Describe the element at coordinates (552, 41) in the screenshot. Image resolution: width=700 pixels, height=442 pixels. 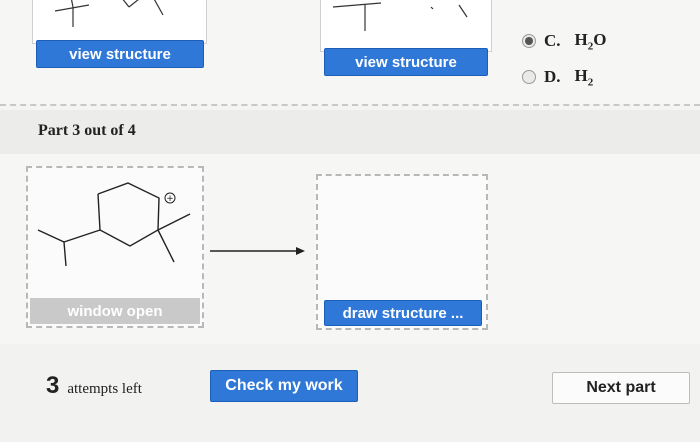
I see `choice-letter: C.` at that location.